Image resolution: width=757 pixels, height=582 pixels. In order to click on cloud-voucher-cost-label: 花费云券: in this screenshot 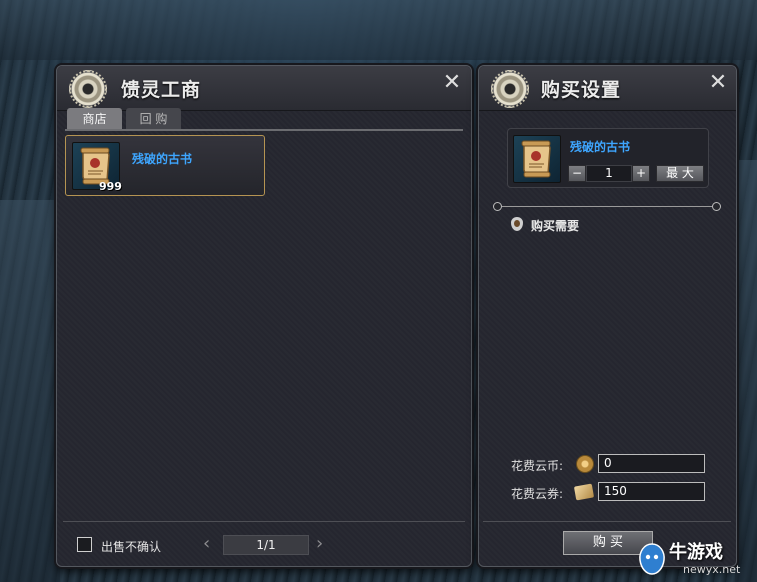, I will do `click(537, 494)`.